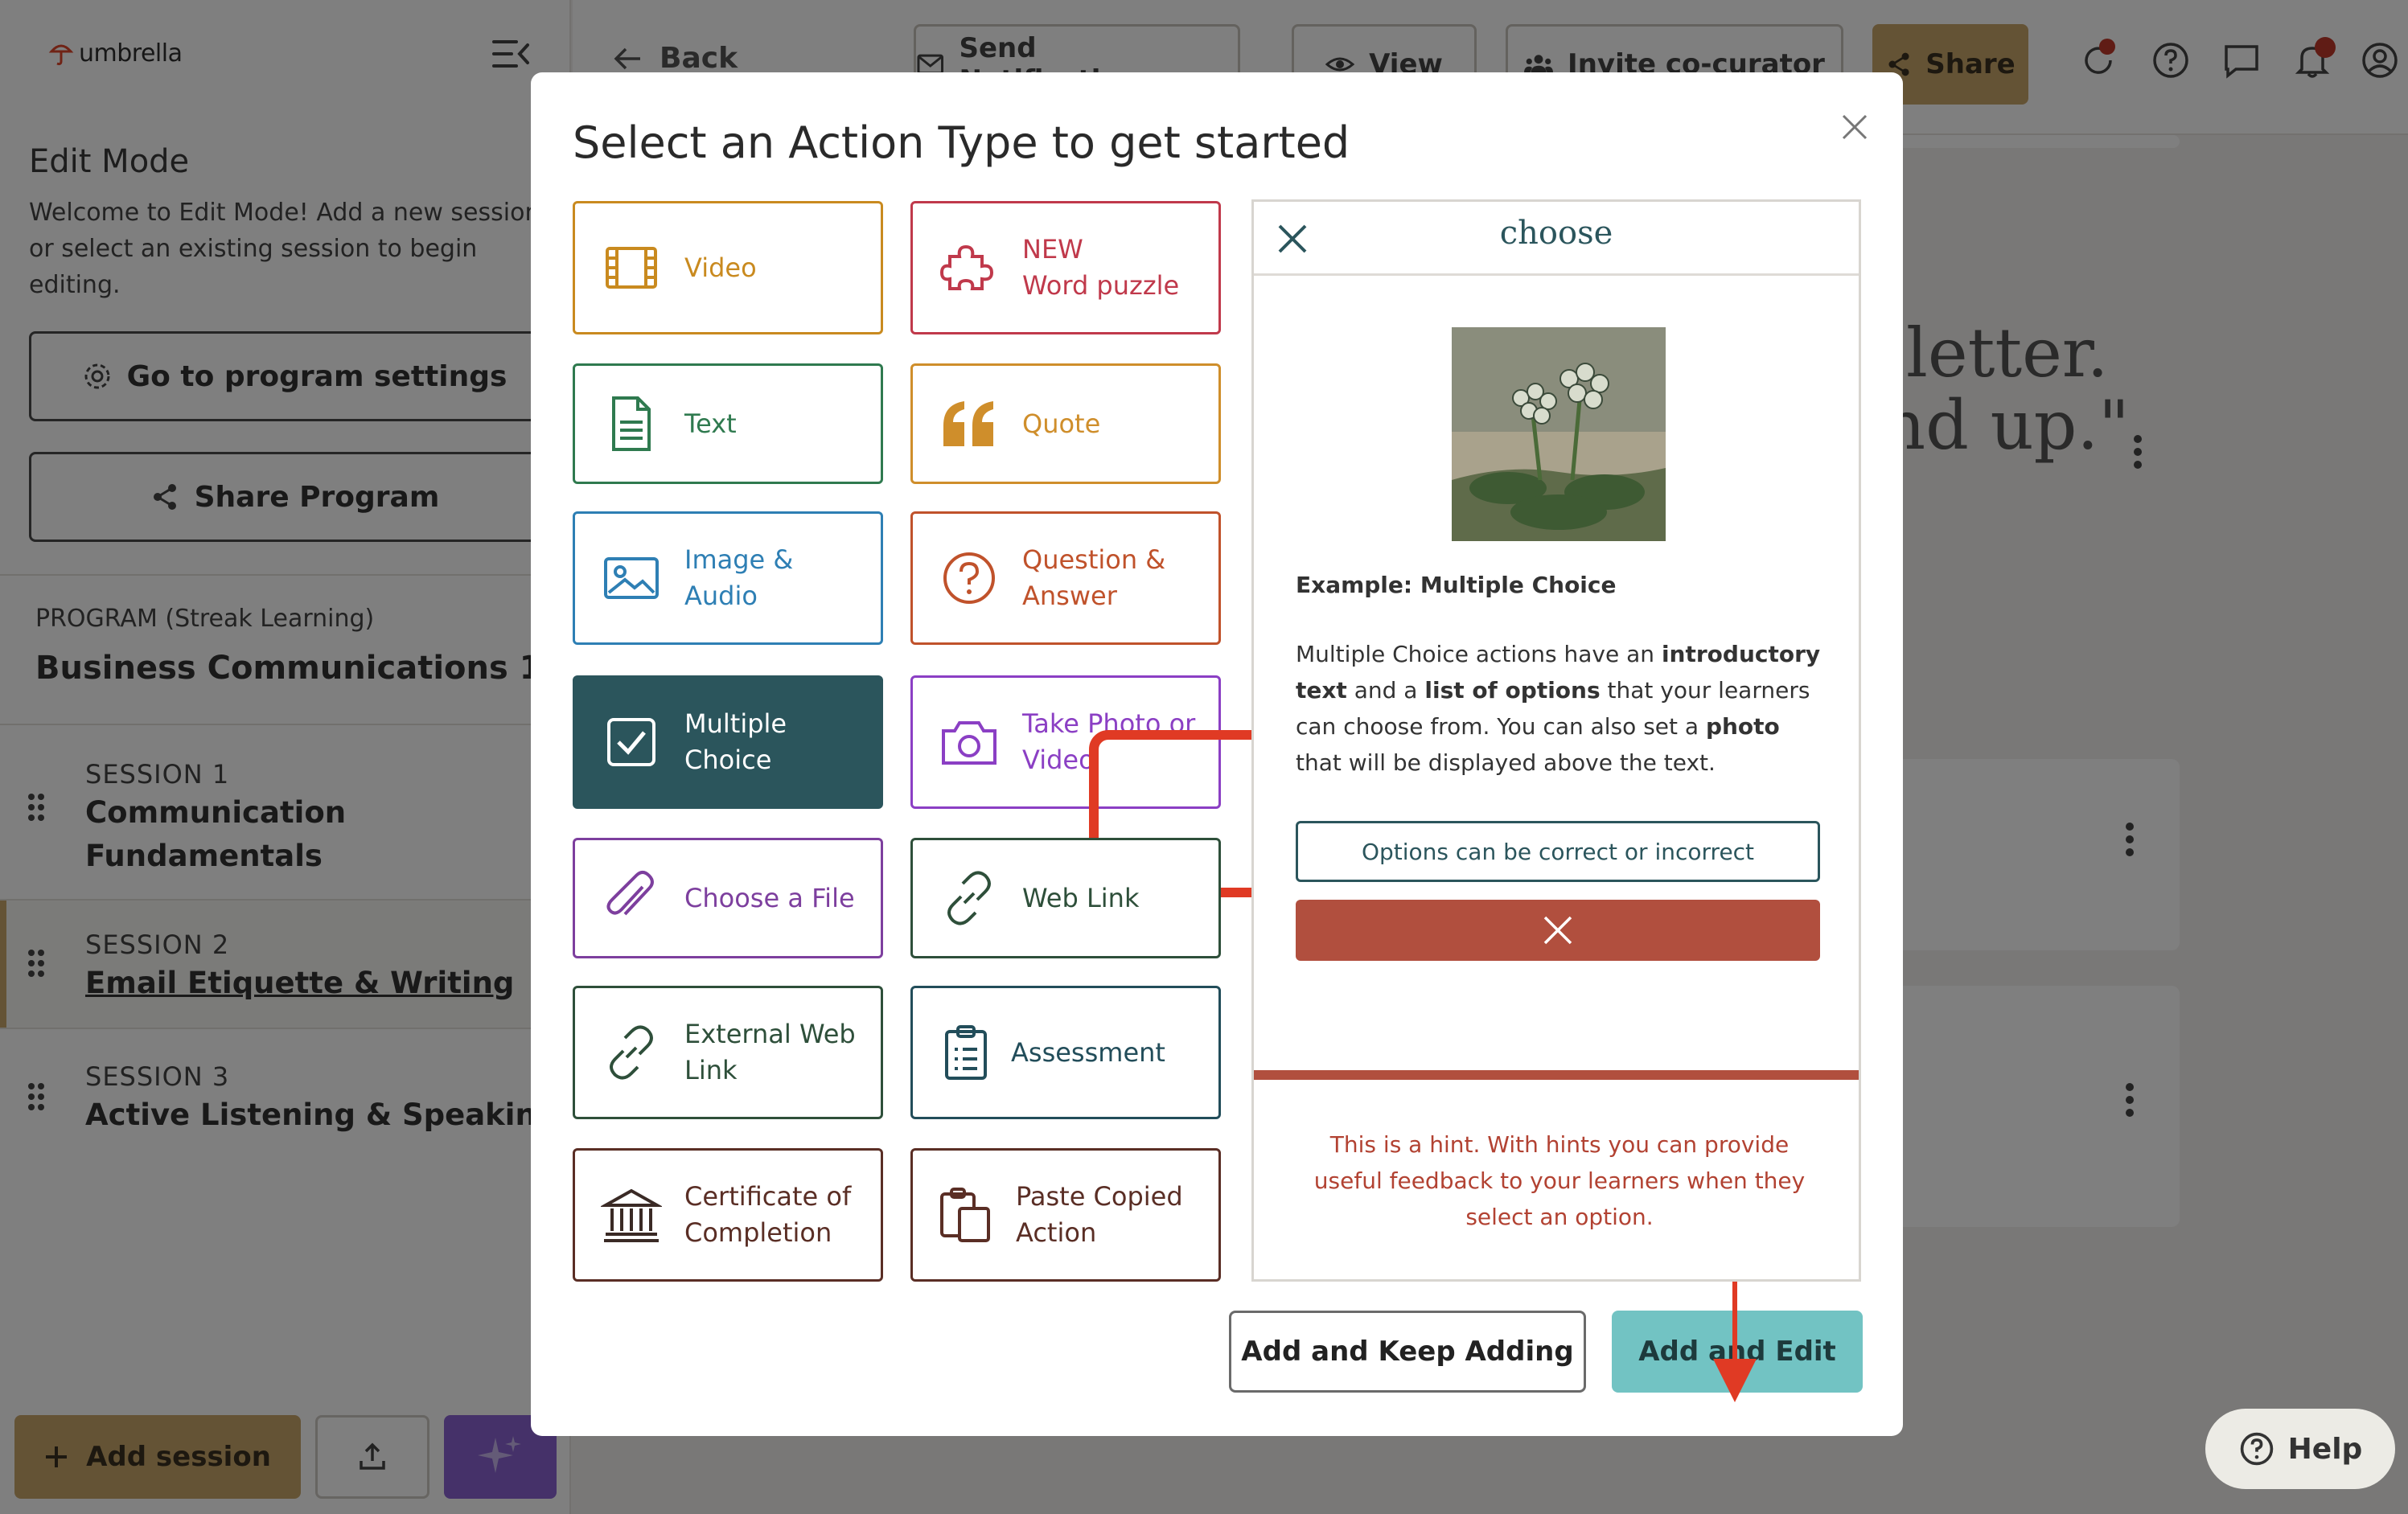 Image resolution: width=2408 pixels, height=1514 pixels. I want to click on tile-image-audio: Image & Audio, so click(728, 578).